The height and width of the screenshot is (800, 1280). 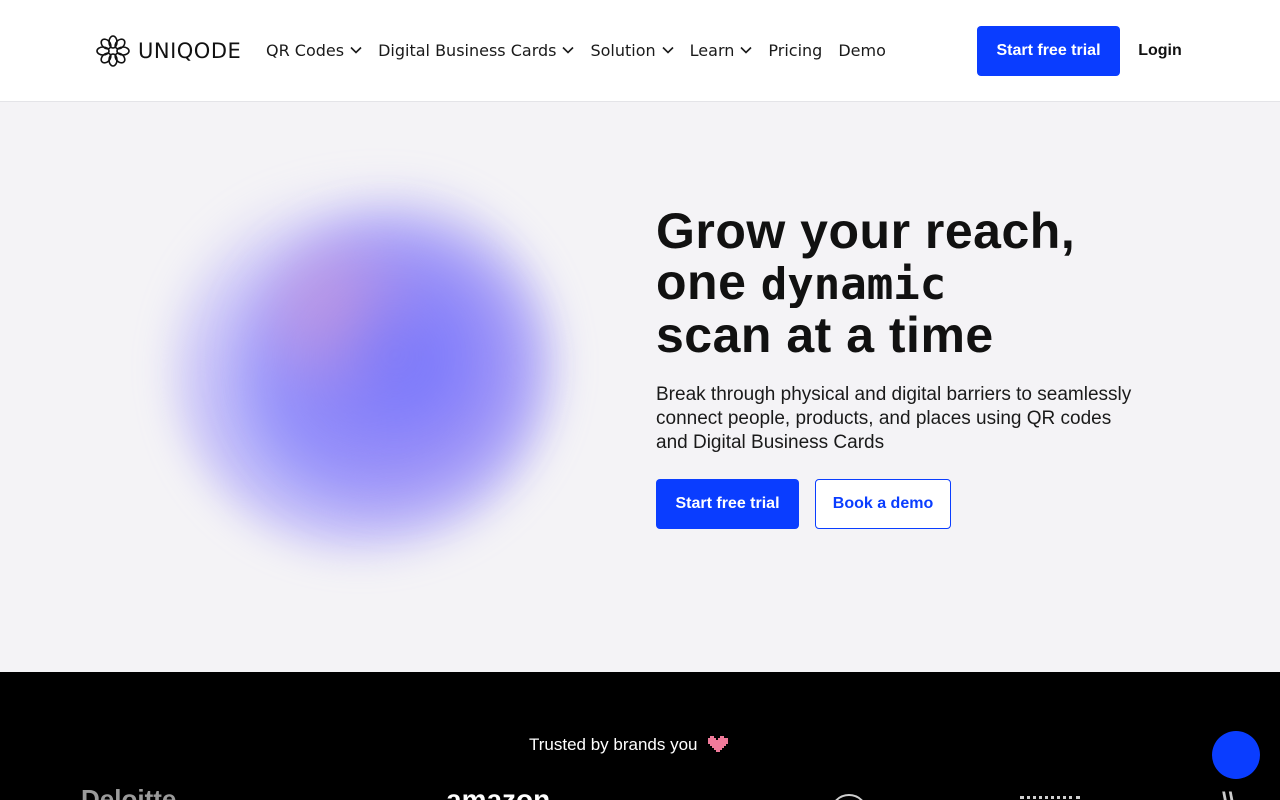 I want to click on brand-logo-amazon: amazon, so click(x=498, y=792).